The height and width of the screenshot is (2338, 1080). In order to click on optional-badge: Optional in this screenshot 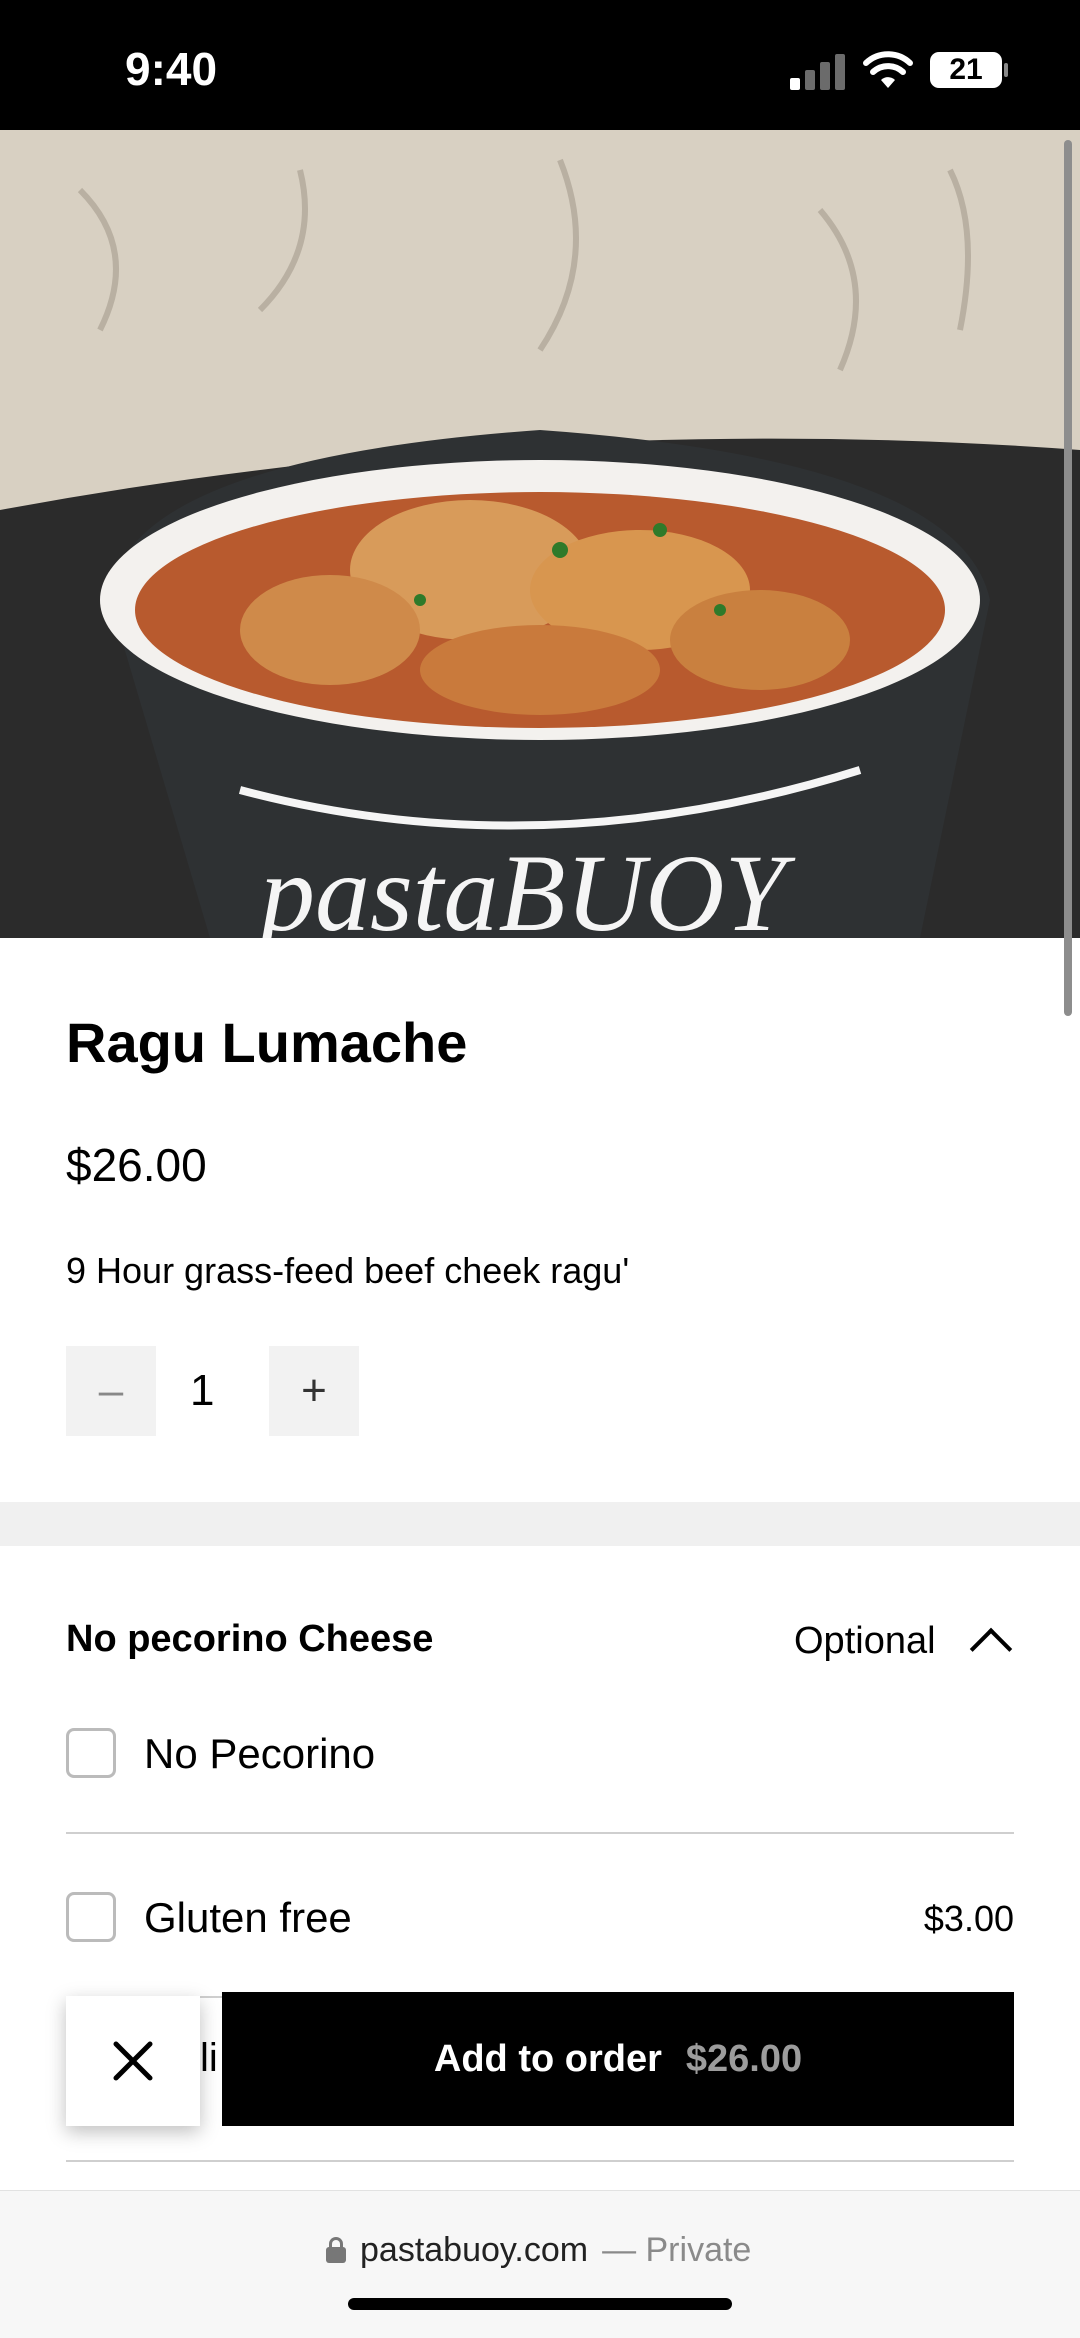, I will do `click(865, 1641)`.